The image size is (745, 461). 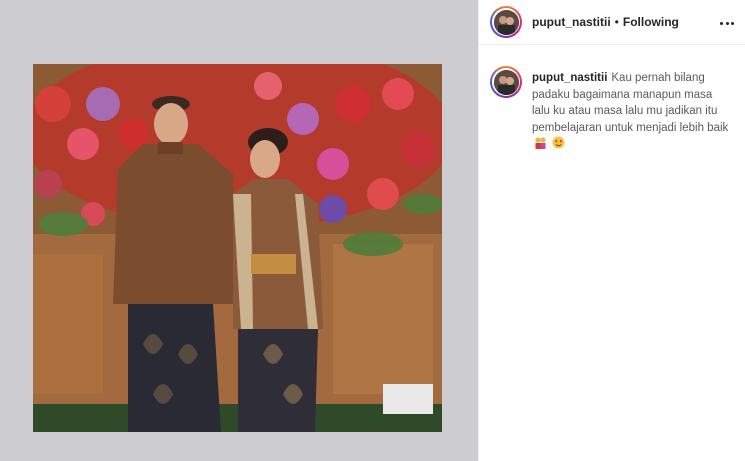 I want to click on post-header: puput_nastitii • Following, so click(x=612, y=22).